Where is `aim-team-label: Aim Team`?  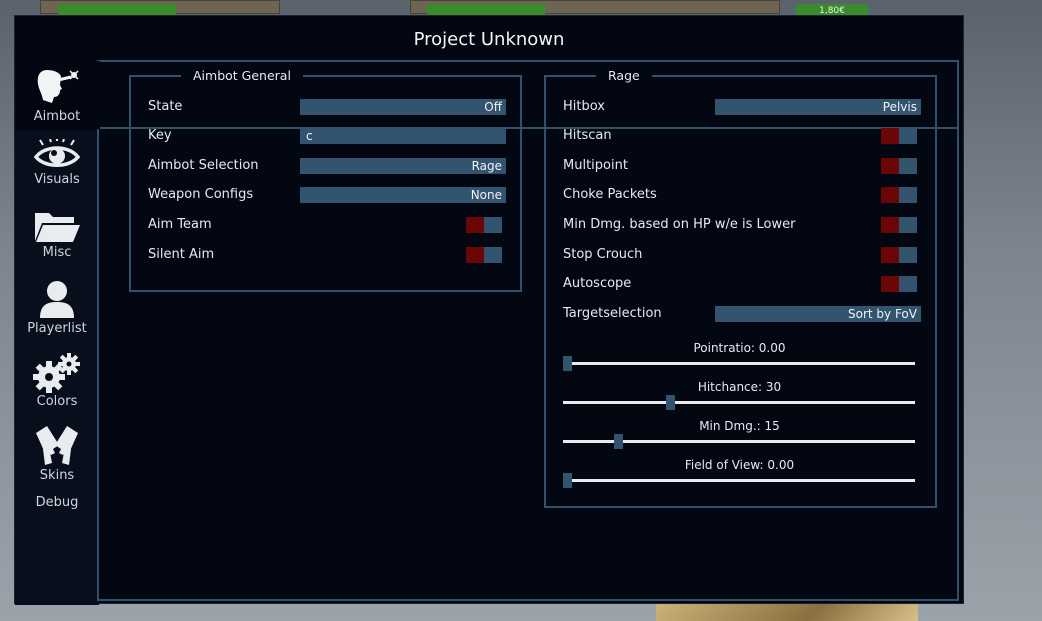 aim-team-label: Aim Team is located at coordinates (180, 224).